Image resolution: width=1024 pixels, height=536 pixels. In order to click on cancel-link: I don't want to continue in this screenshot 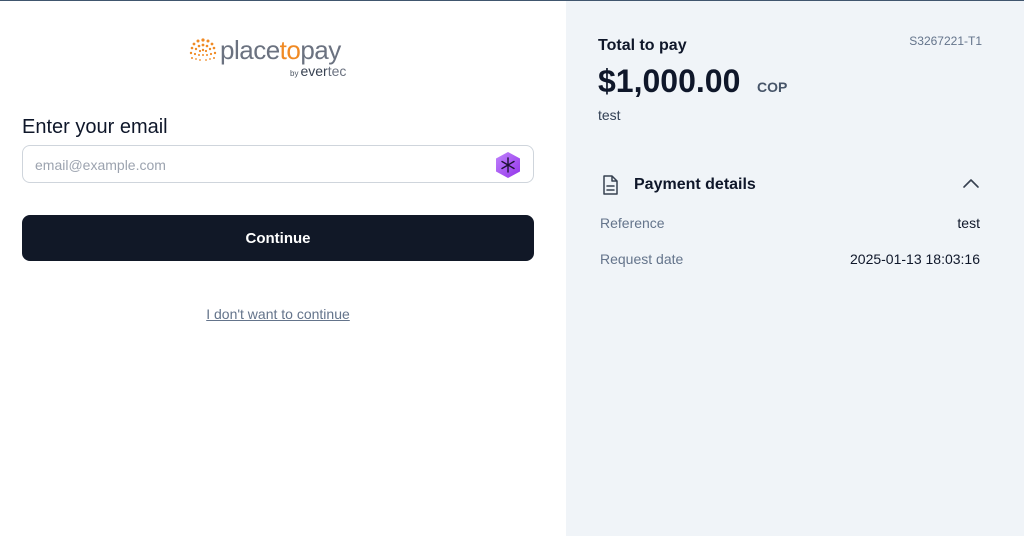, I will do `click(278, 314)`.